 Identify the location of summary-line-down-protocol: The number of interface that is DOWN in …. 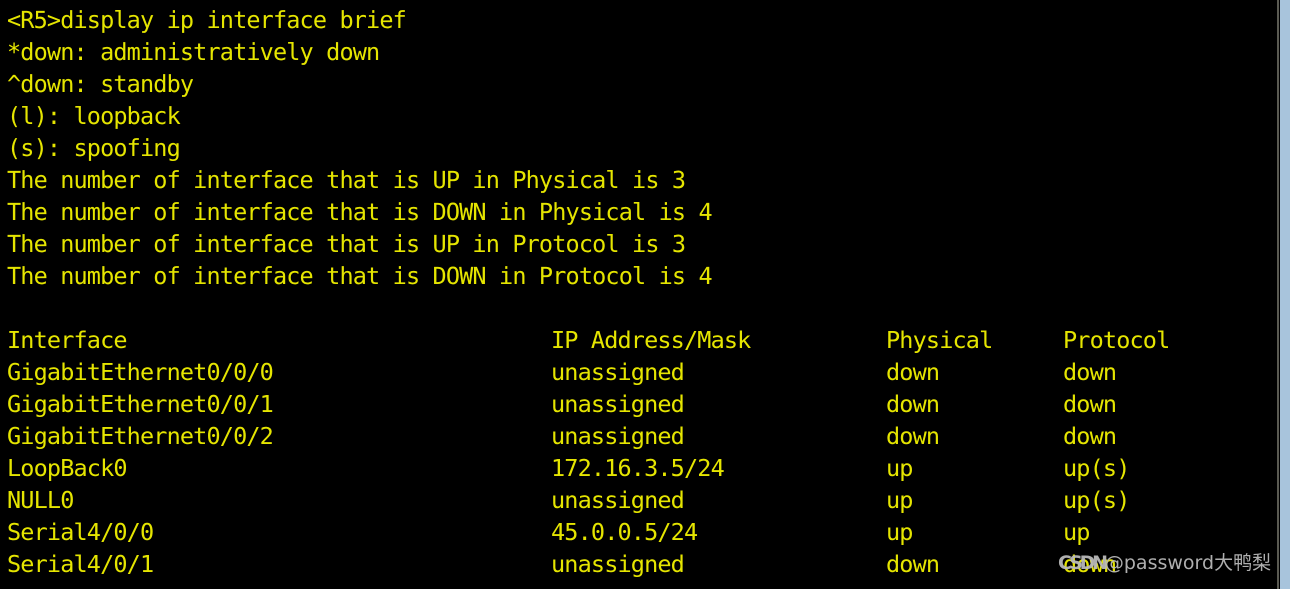
(360, 276).